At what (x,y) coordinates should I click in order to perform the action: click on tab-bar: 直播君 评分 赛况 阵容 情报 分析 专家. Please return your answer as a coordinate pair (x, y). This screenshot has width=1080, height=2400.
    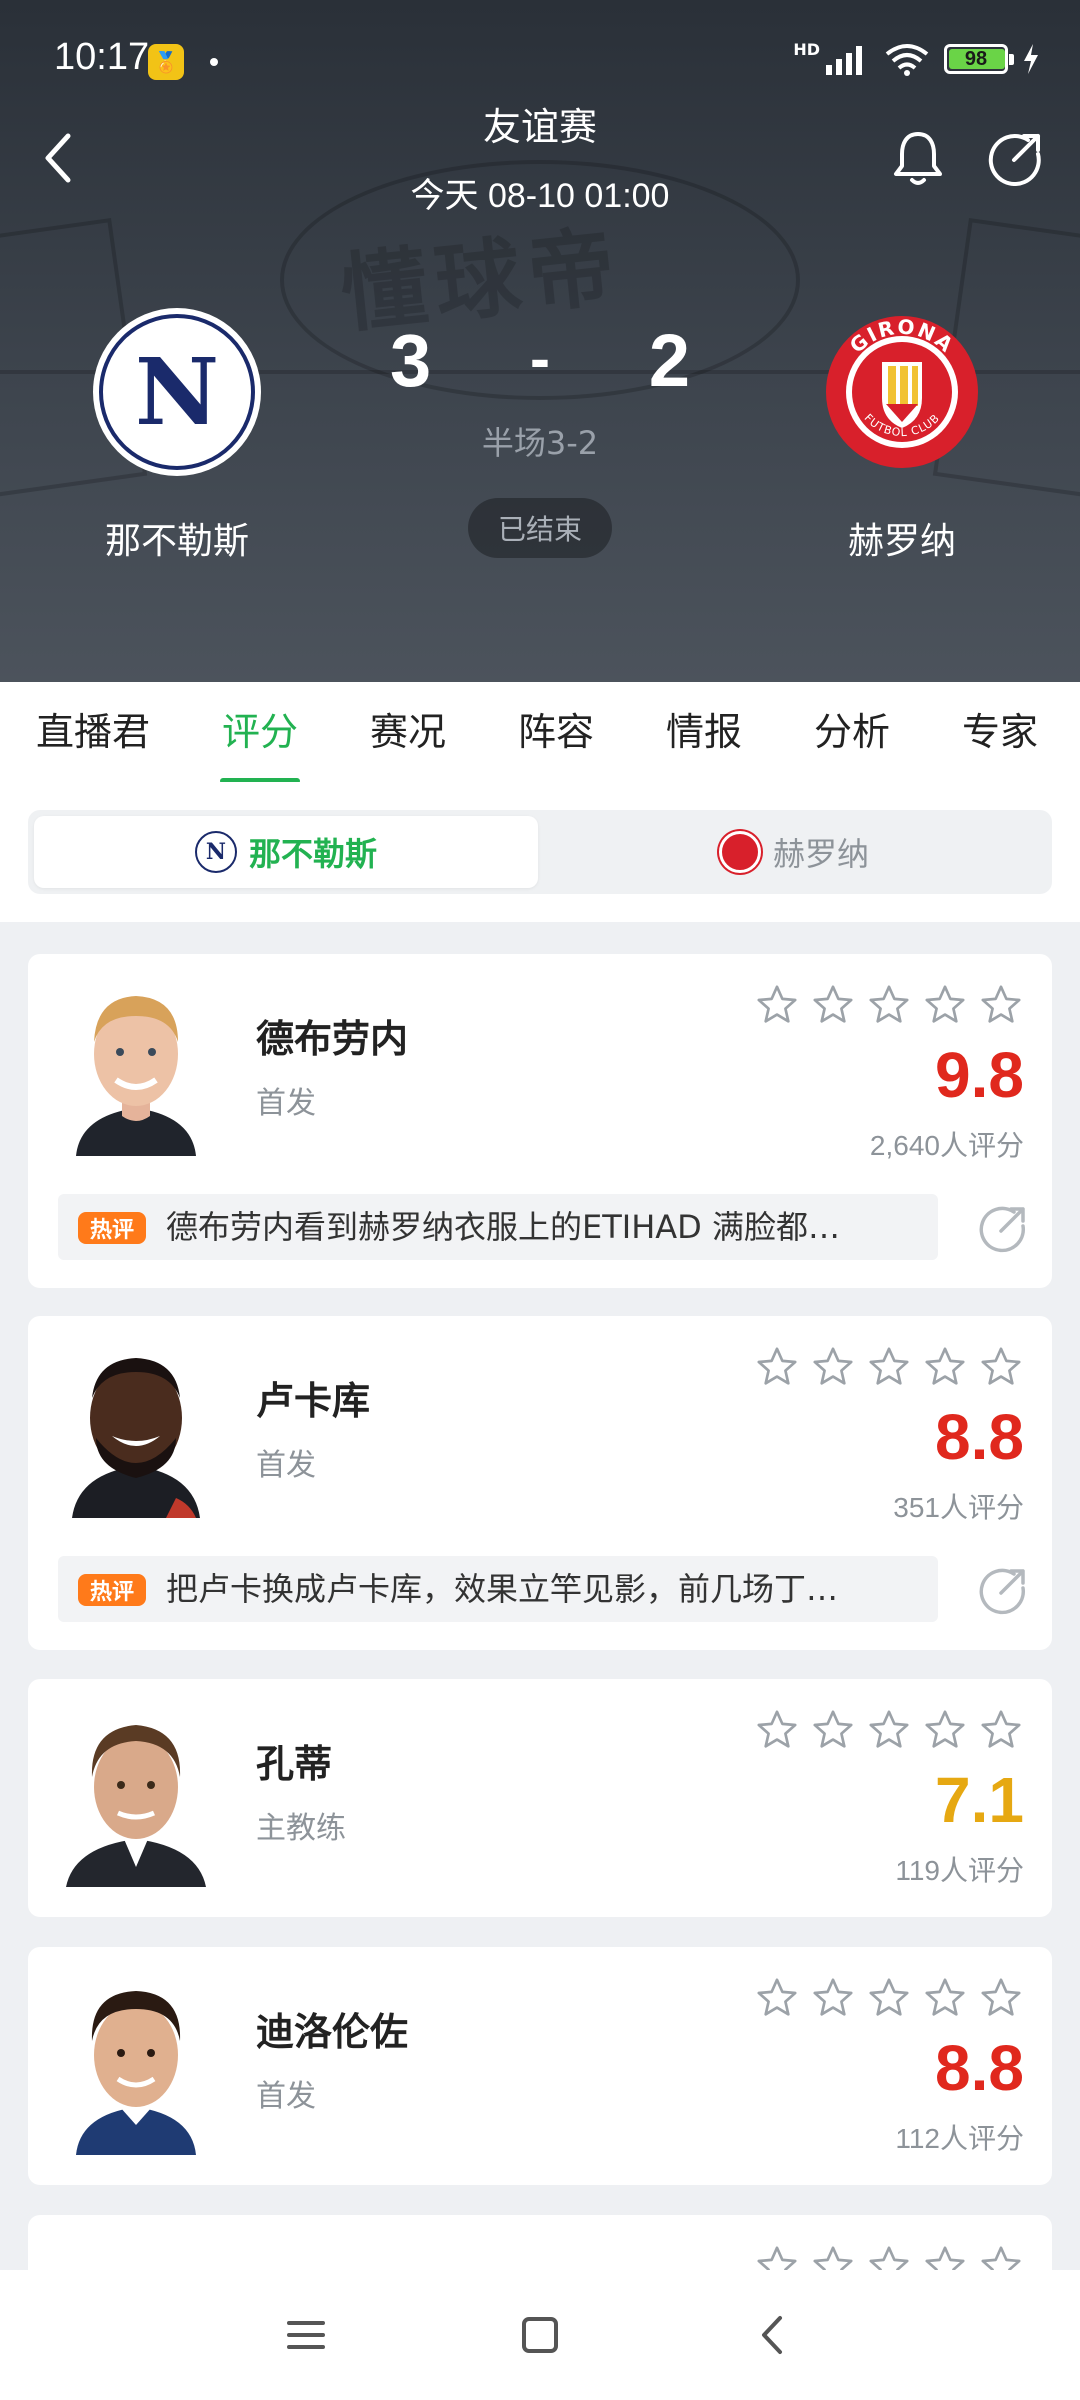
    Looking at the image, I should click on (540, 733).